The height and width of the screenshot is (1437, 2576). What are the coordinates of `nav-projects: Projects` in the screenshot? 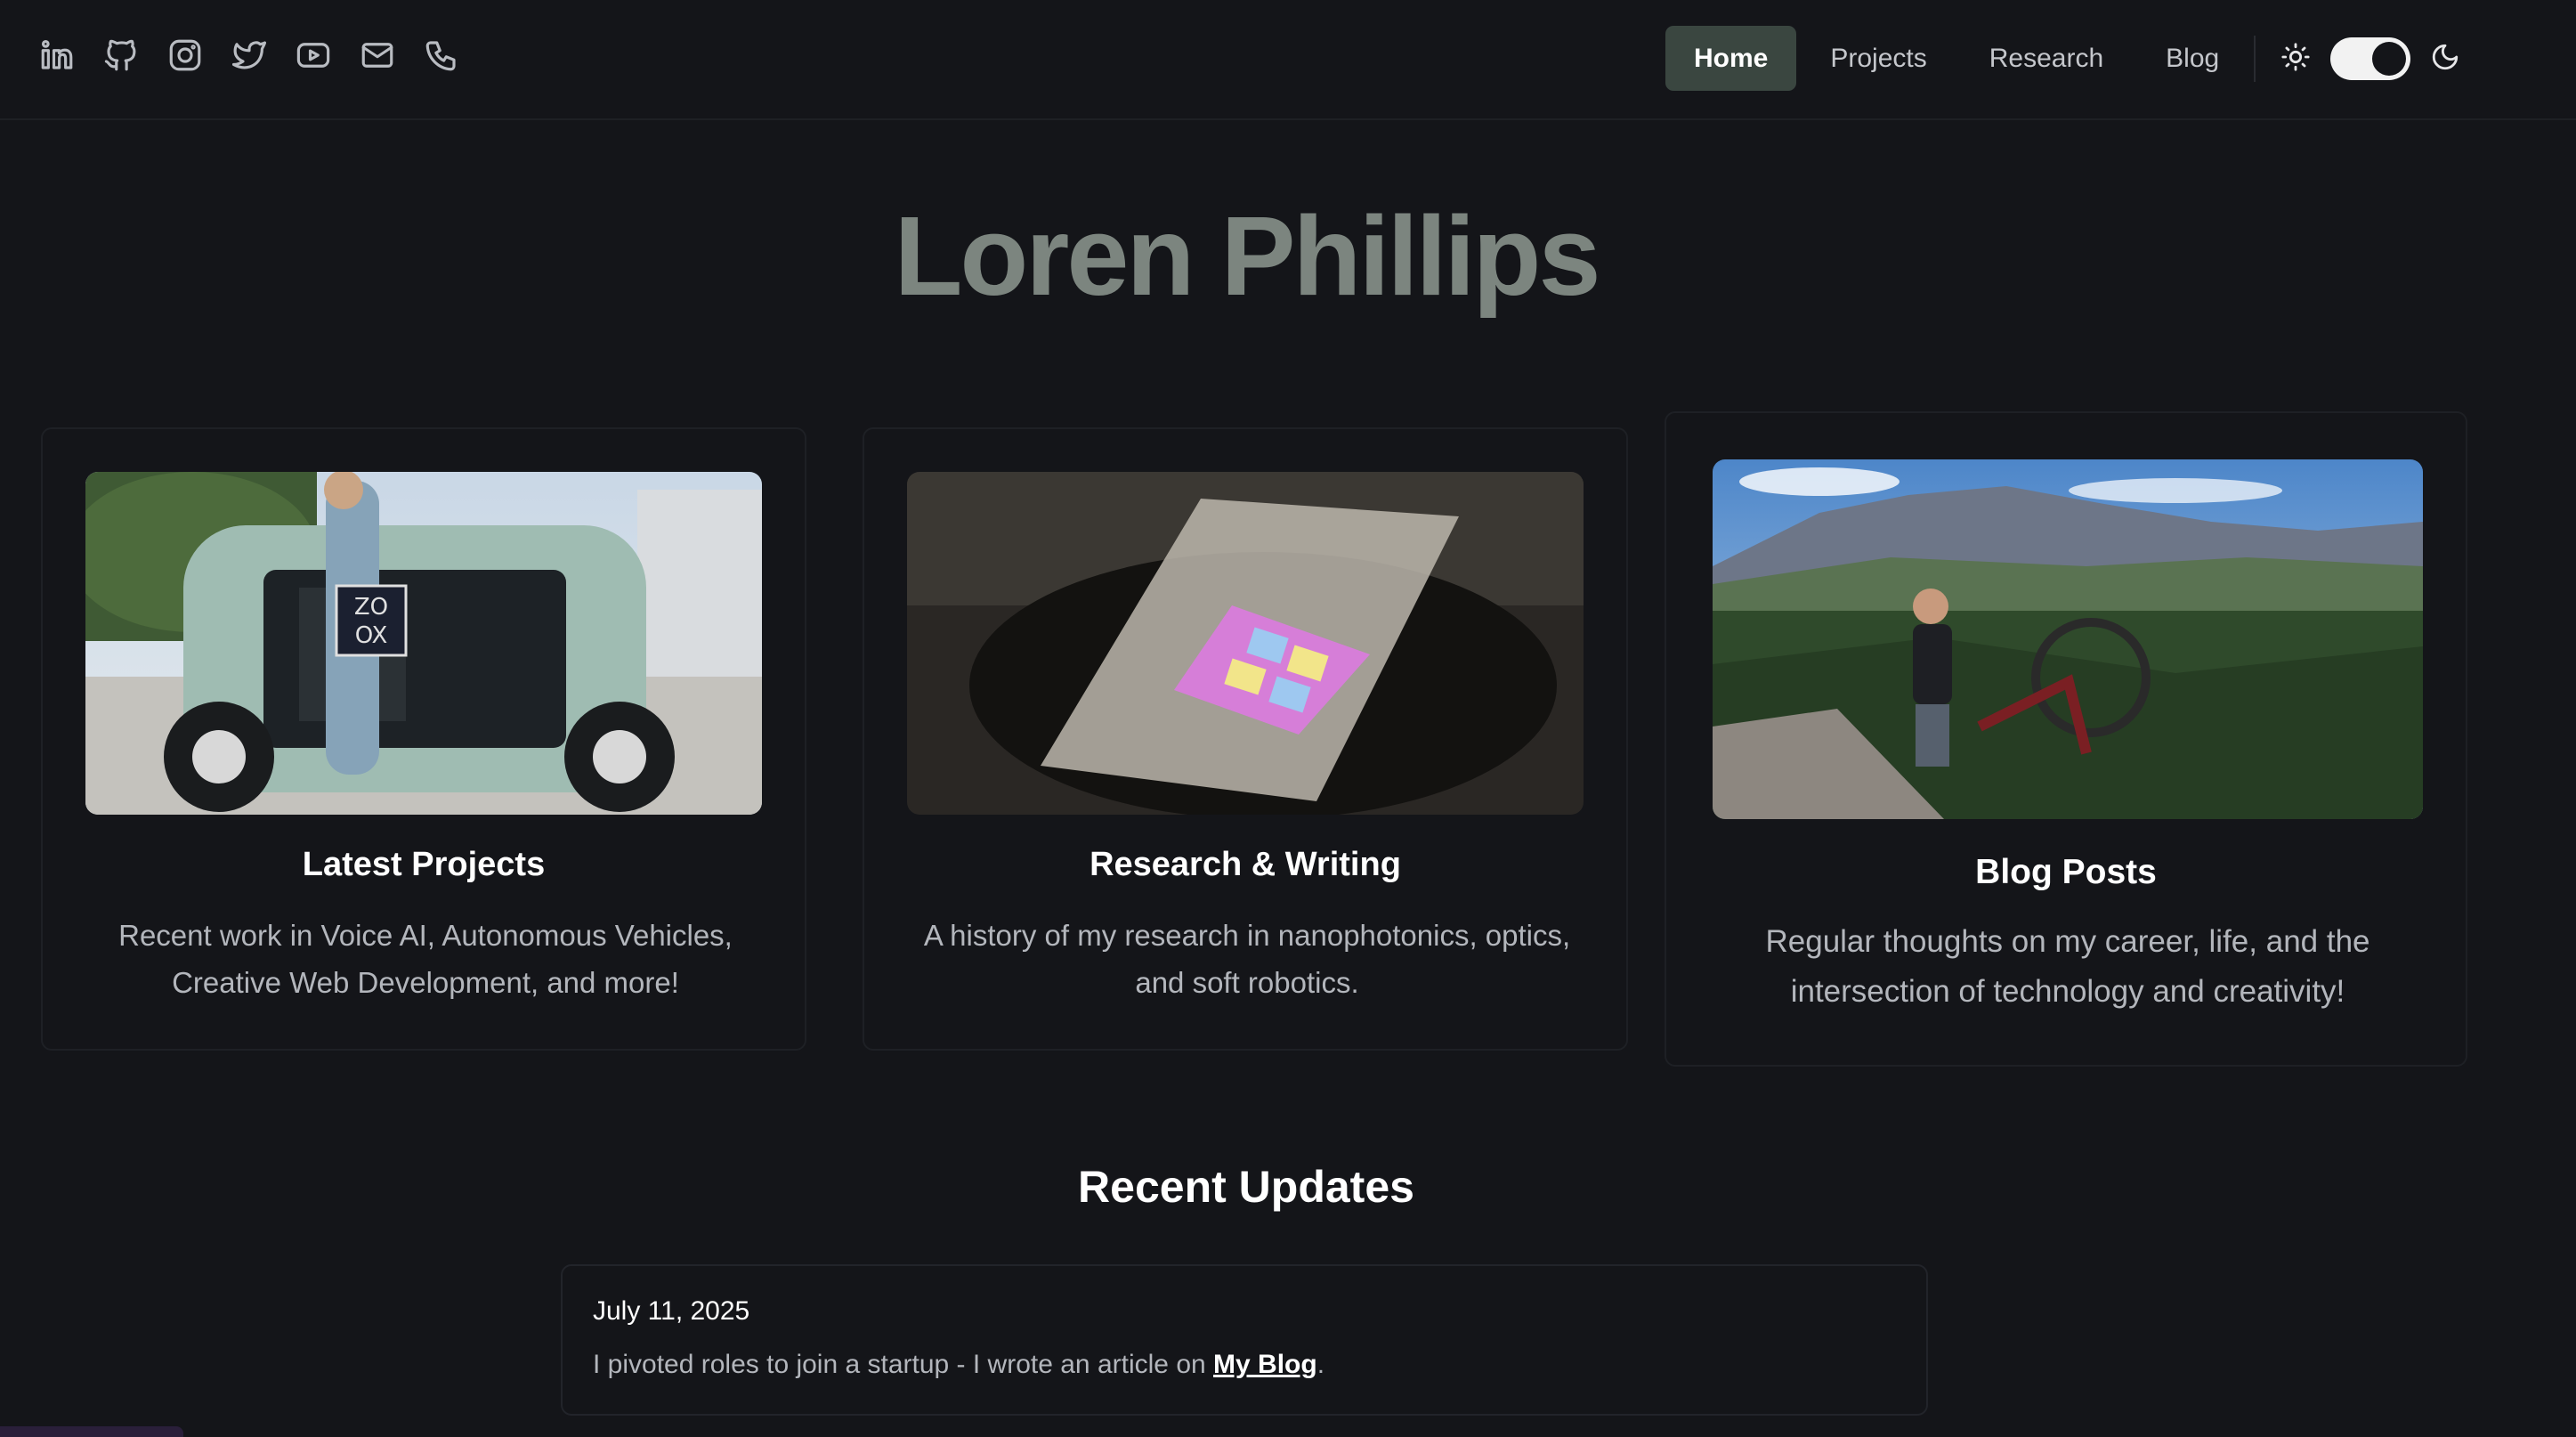 It's located at (1878, 58).